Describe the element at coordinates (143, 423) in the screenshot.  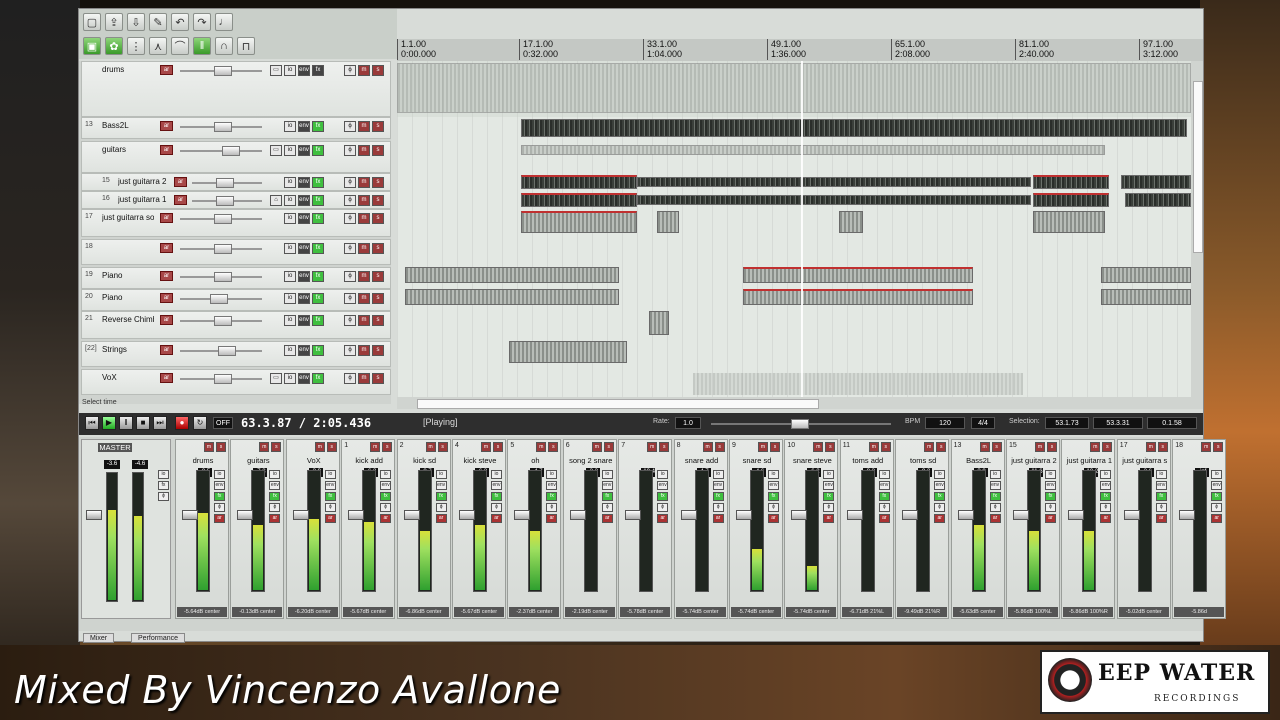
I see `stop-icon: ■` at that location.